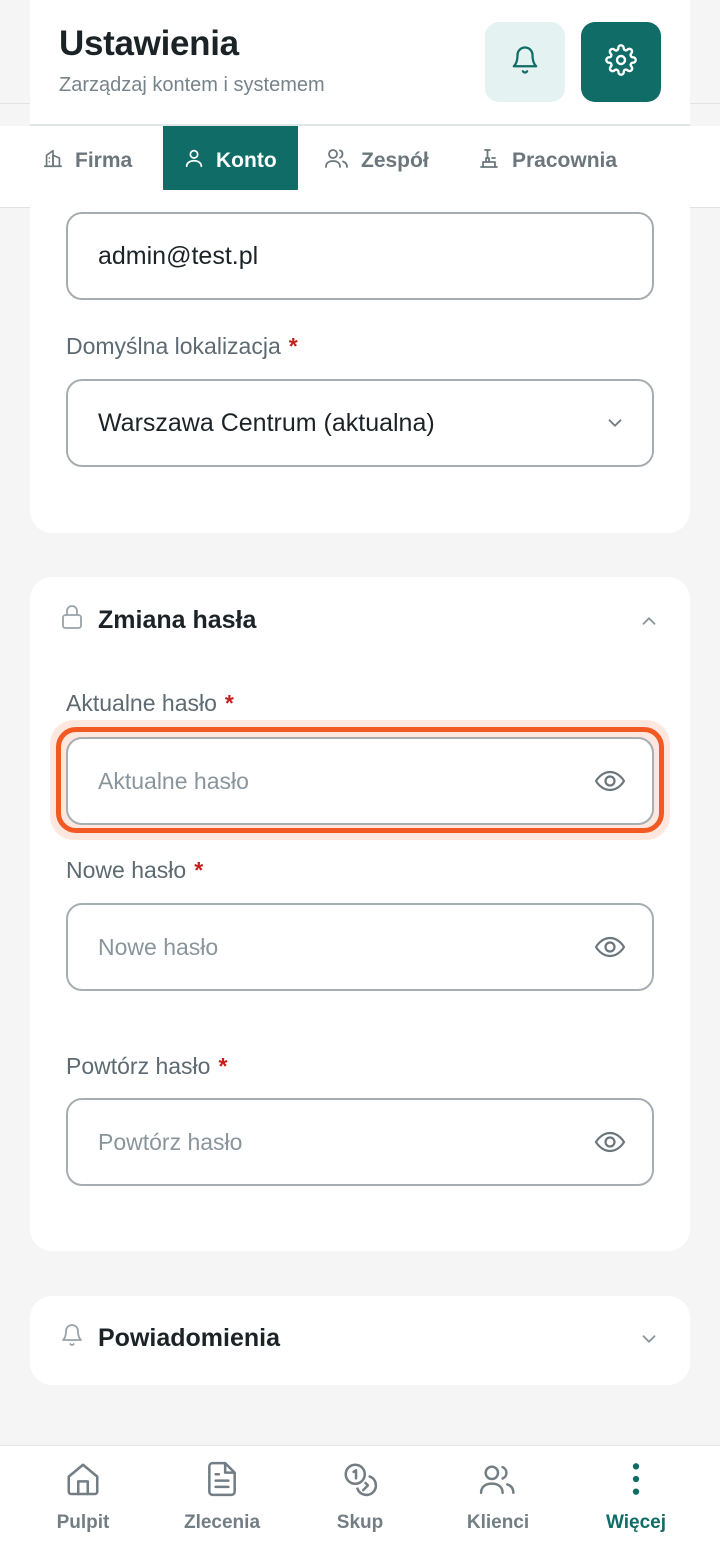 This screenshot has width=720, height=1561. Describe the element at coordinates (360, 1522) in the screenshot. I see `nav-label: Skup` at that location.